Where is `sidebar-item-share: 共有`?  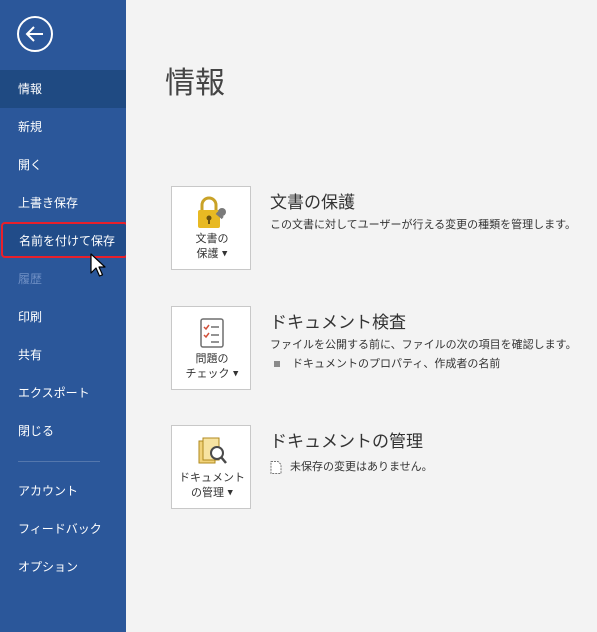 sidebar-item-share: 共有 is located at coordinates (63, 355).